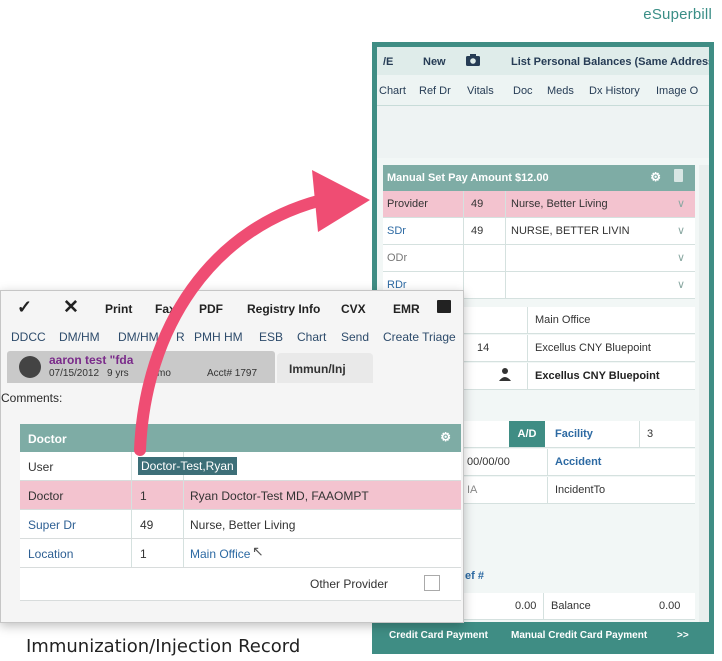 The image size is (722, 661). I want to click on new-button: New, so click(434, 62).